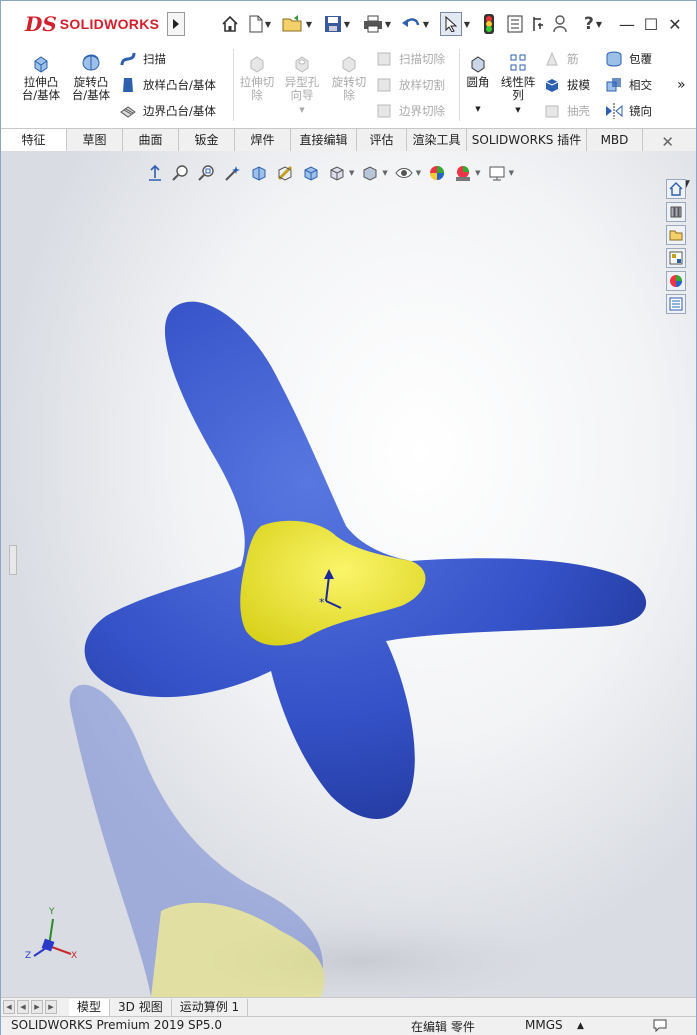 The height and width of the screenshot is (1035, 697). What do you see at coordinates (404, 173) in the screenshot?
I see `hide-items-button` at bounding box center [404, 173].